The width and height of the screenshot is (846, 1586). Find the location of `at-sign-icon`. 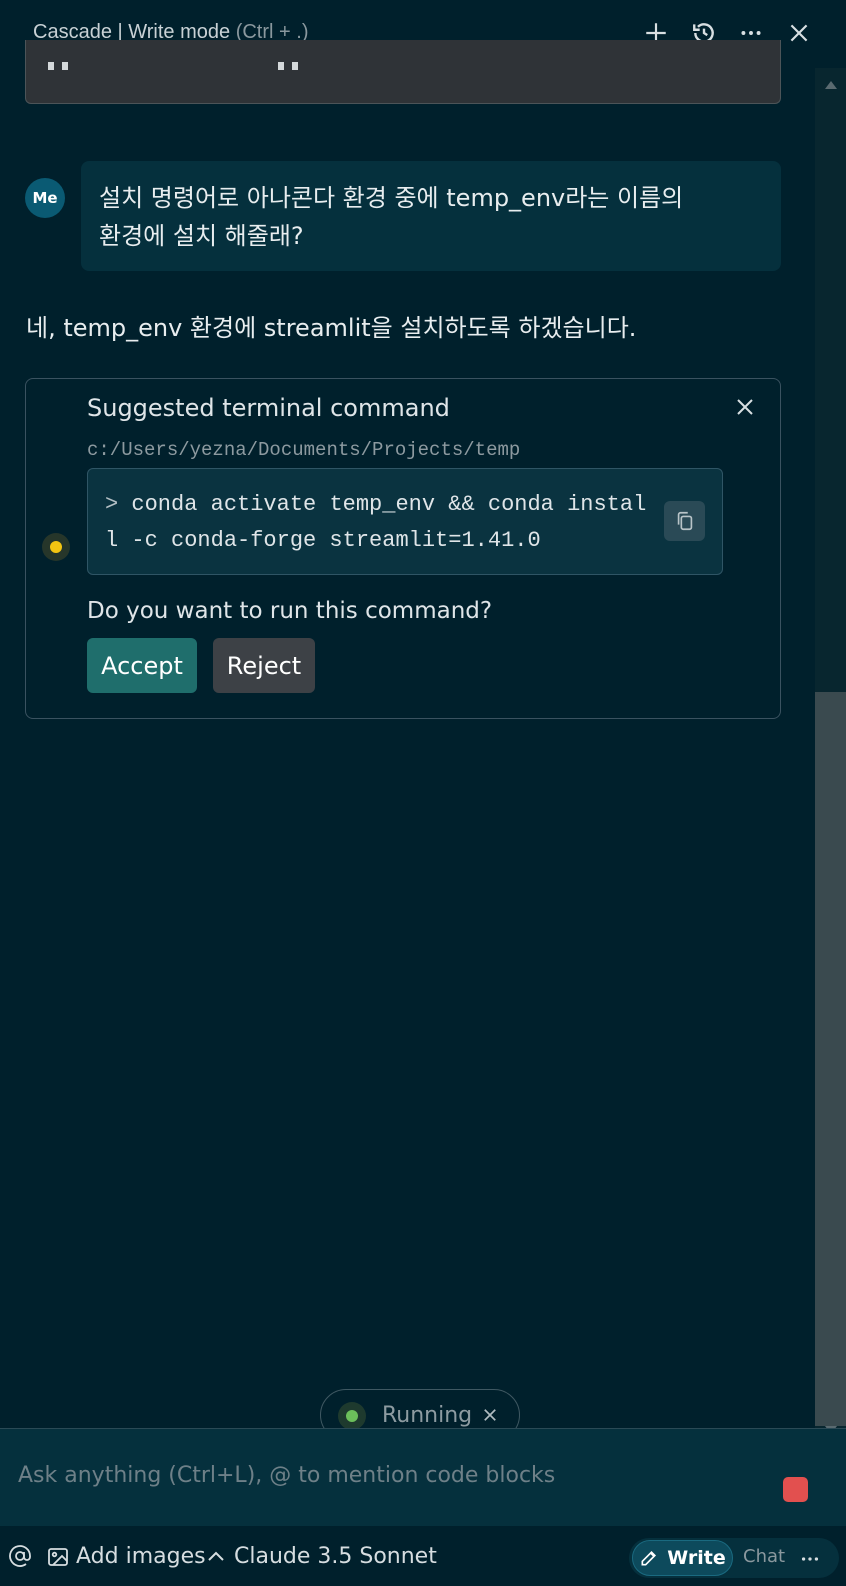

at-sign-icon is located at coordinates (20, 1556).